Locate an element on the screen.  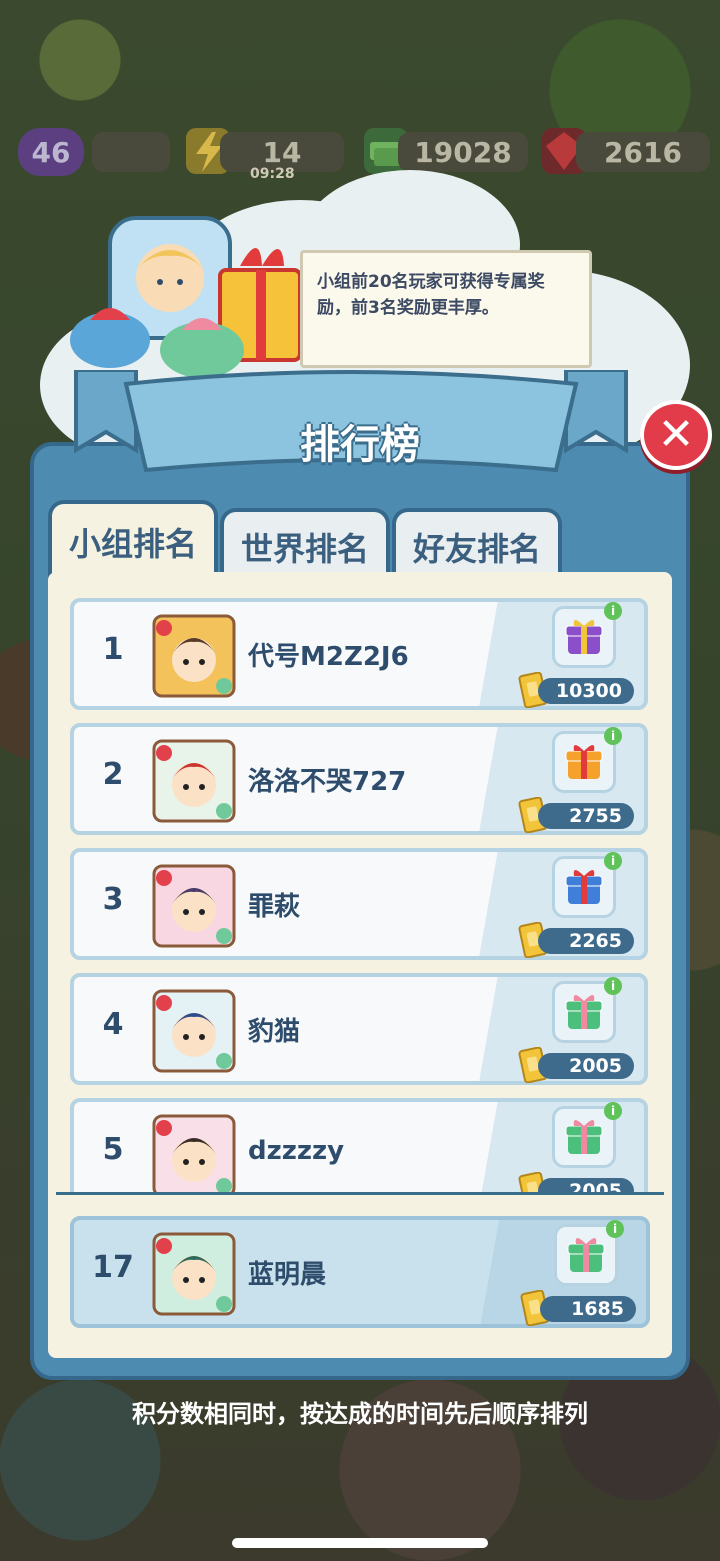
tab-world-ranking: 世界排名 is located at coordinates (305, 545).